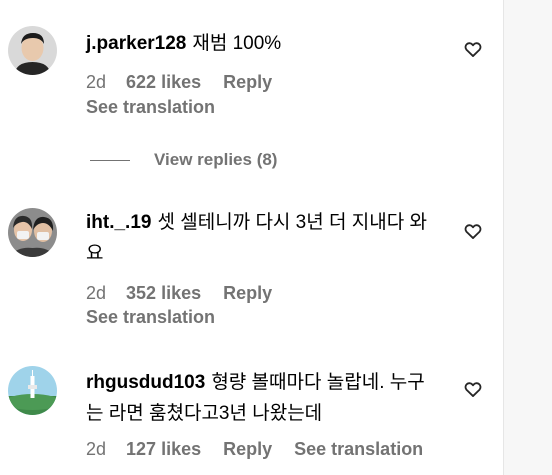  What do you see at coordinates (145, 382) in the screenshot?
I see `username-link: rhgusdud103` at bounding box center [145, 382].